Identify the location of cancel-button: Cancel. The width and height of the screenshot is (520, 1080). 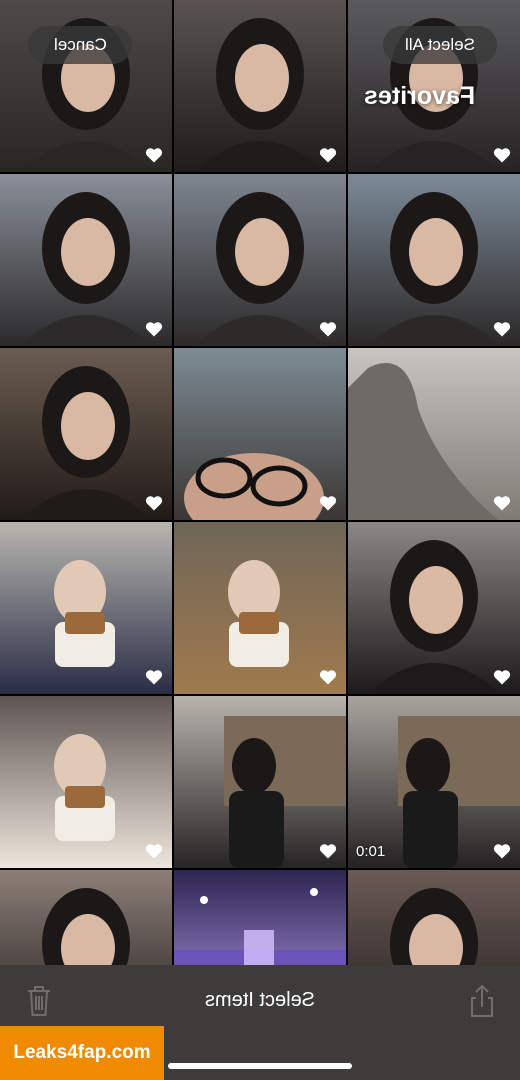
(80, 45).